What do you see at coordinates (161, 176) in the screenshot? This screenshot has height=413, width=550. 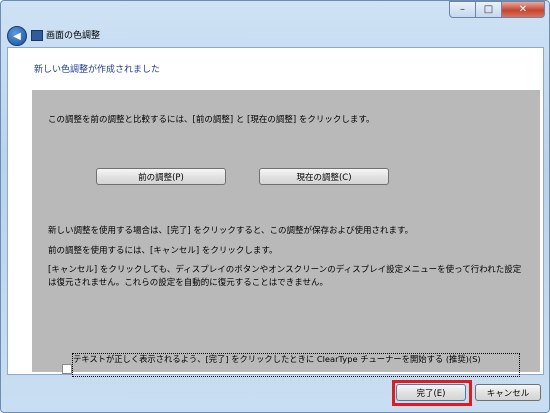 I see `previous-calibration-button: 前の調整(P)` at bounding box center [161, 176].